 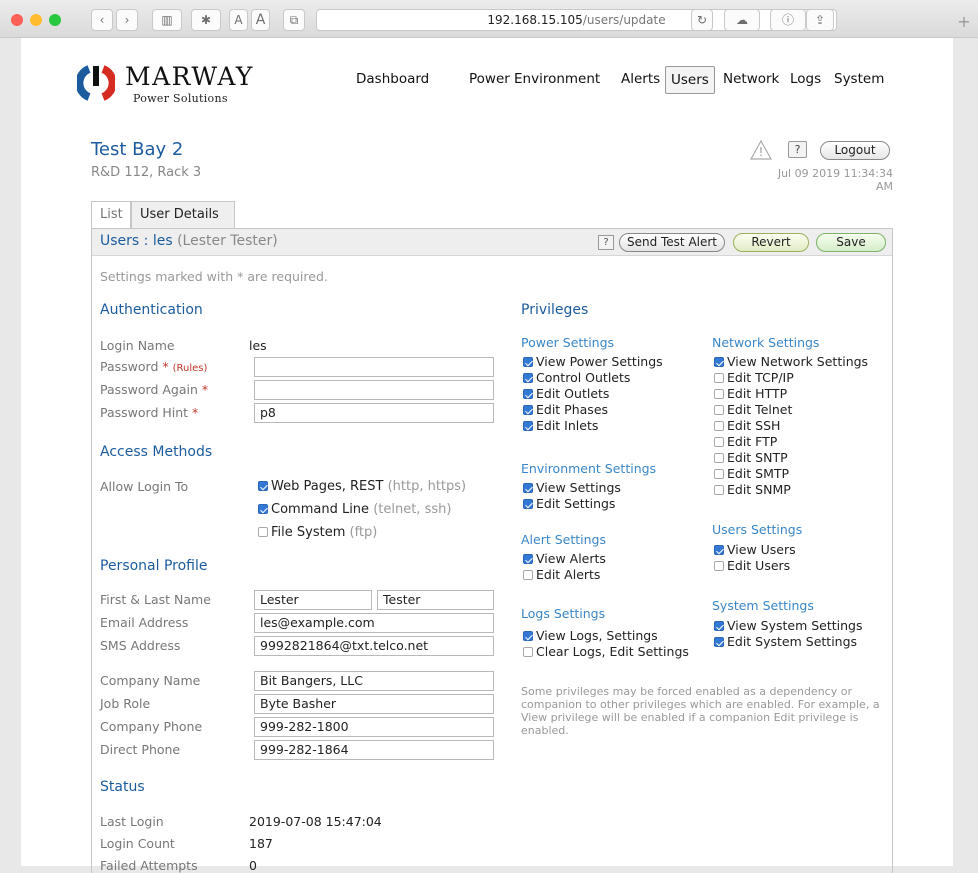 I want to click on password-rules-link: (Rules), so click(x=190, y=368).